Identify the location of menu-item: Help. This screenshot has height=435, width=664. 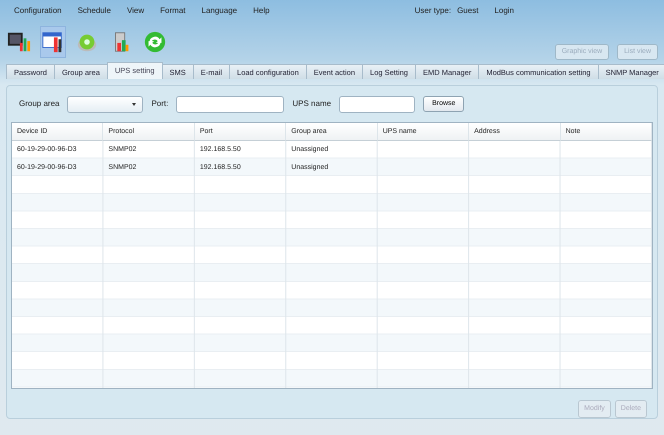
(261, 11).